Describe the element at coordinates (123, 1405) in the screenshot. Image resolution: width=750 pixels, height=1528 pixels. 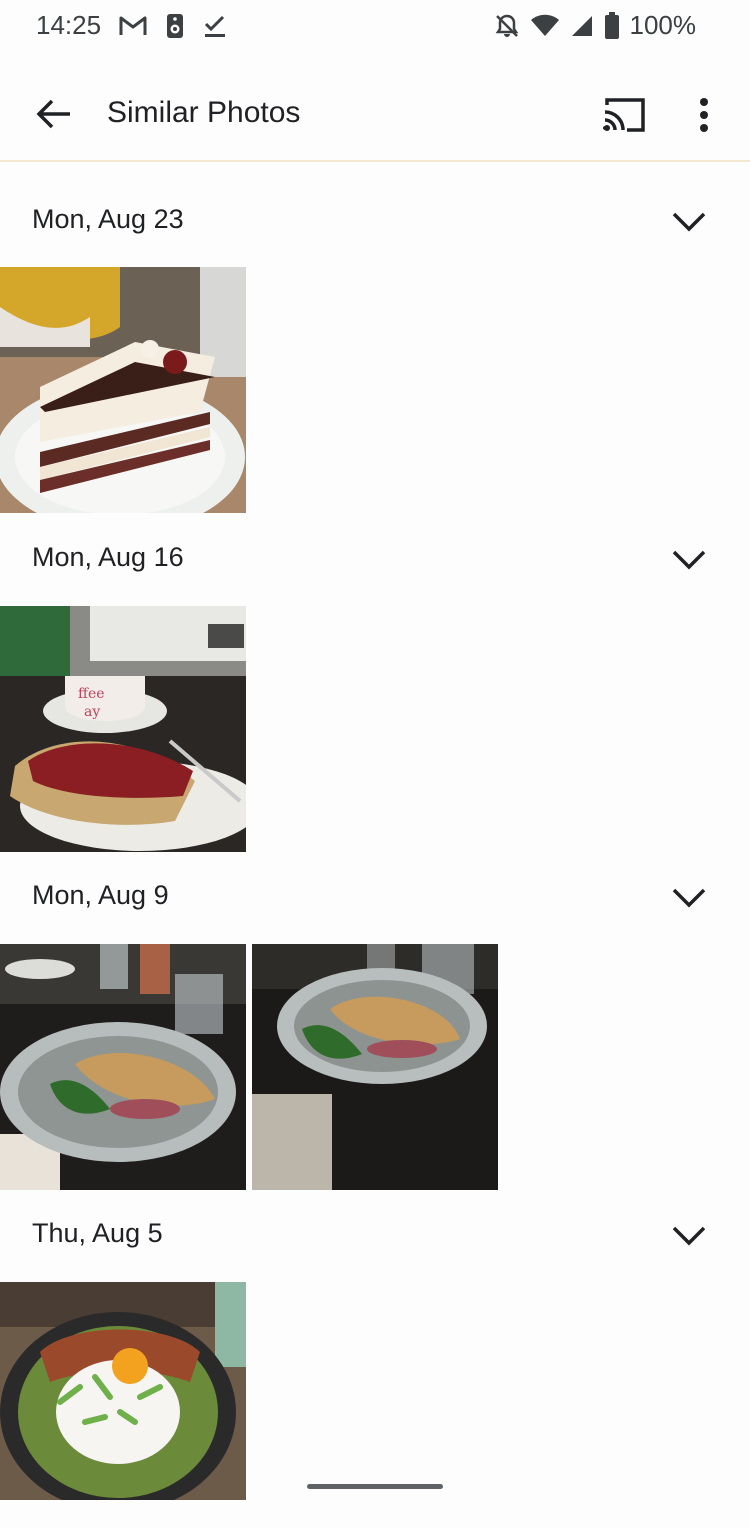
I see `egg-bowl-photo` at that location.